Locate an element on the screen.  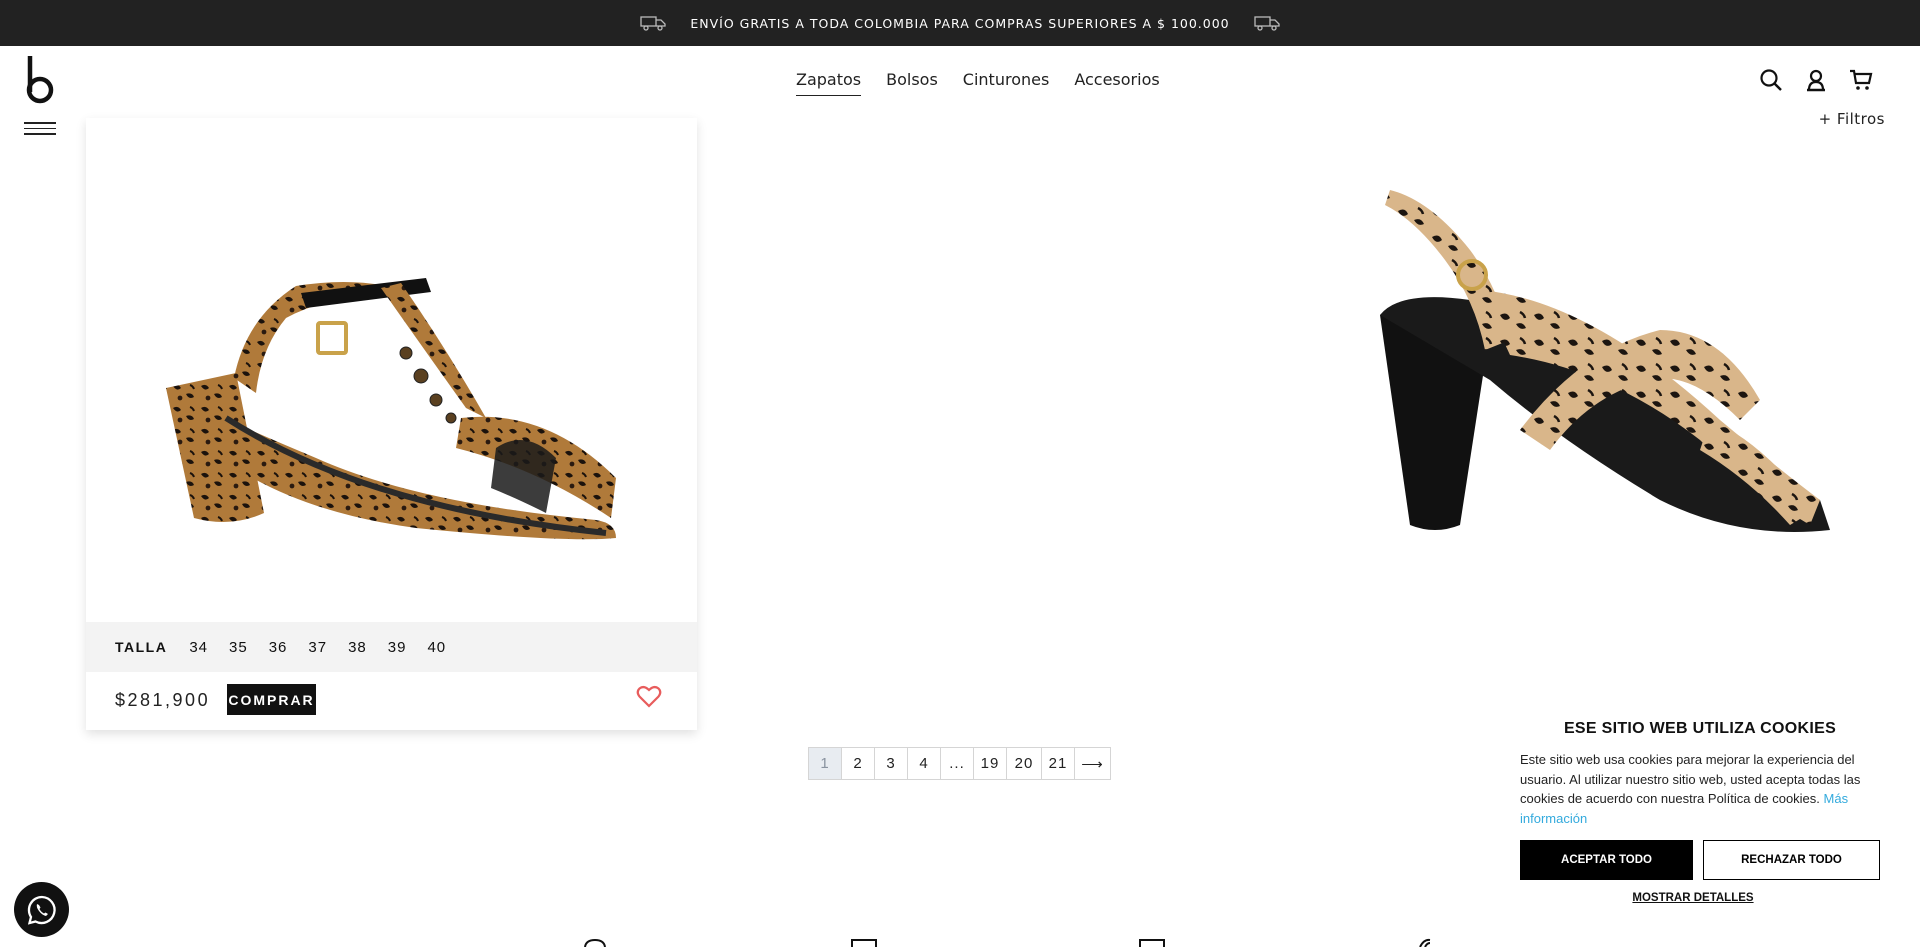
next-page-arrow-icon: ⟶ is located at coordinates (1092, 763).